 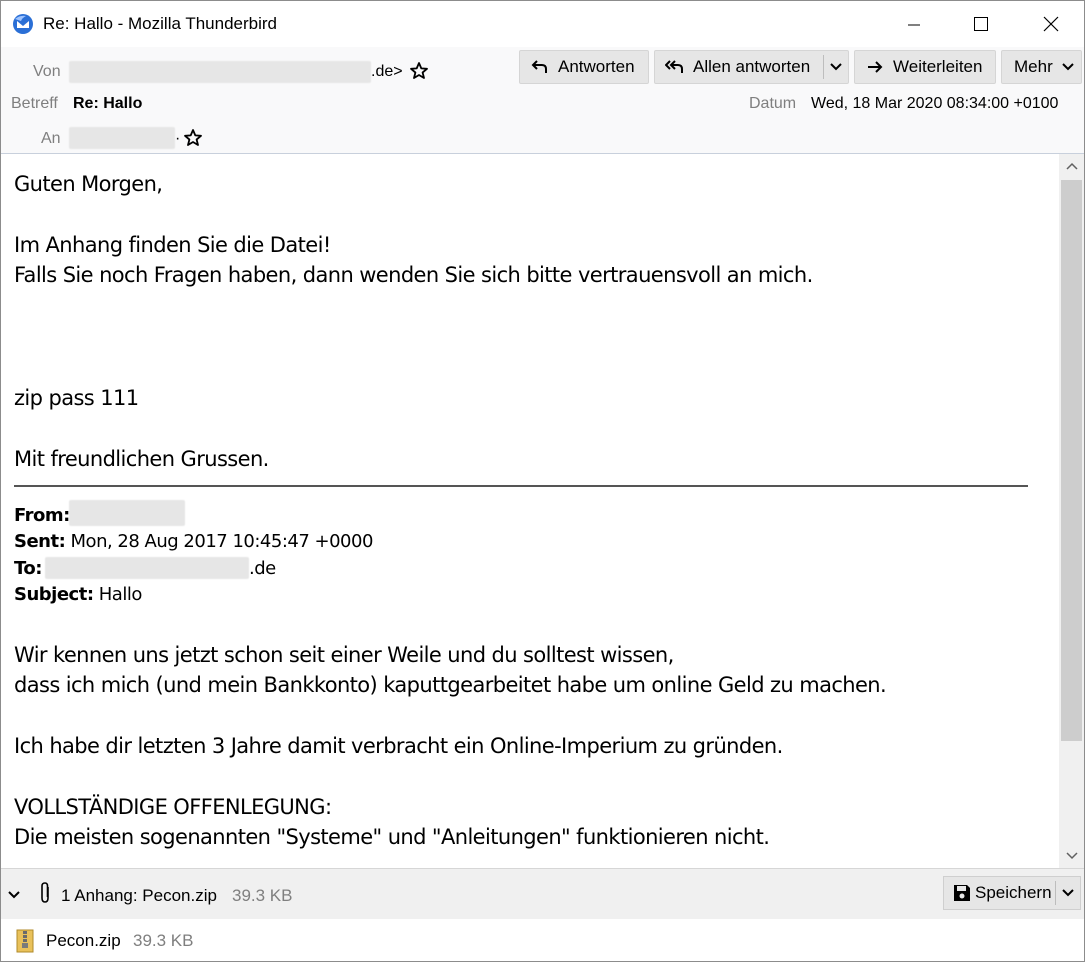 I want to click on chevron-up-icon, so click(x=1071, y=166).